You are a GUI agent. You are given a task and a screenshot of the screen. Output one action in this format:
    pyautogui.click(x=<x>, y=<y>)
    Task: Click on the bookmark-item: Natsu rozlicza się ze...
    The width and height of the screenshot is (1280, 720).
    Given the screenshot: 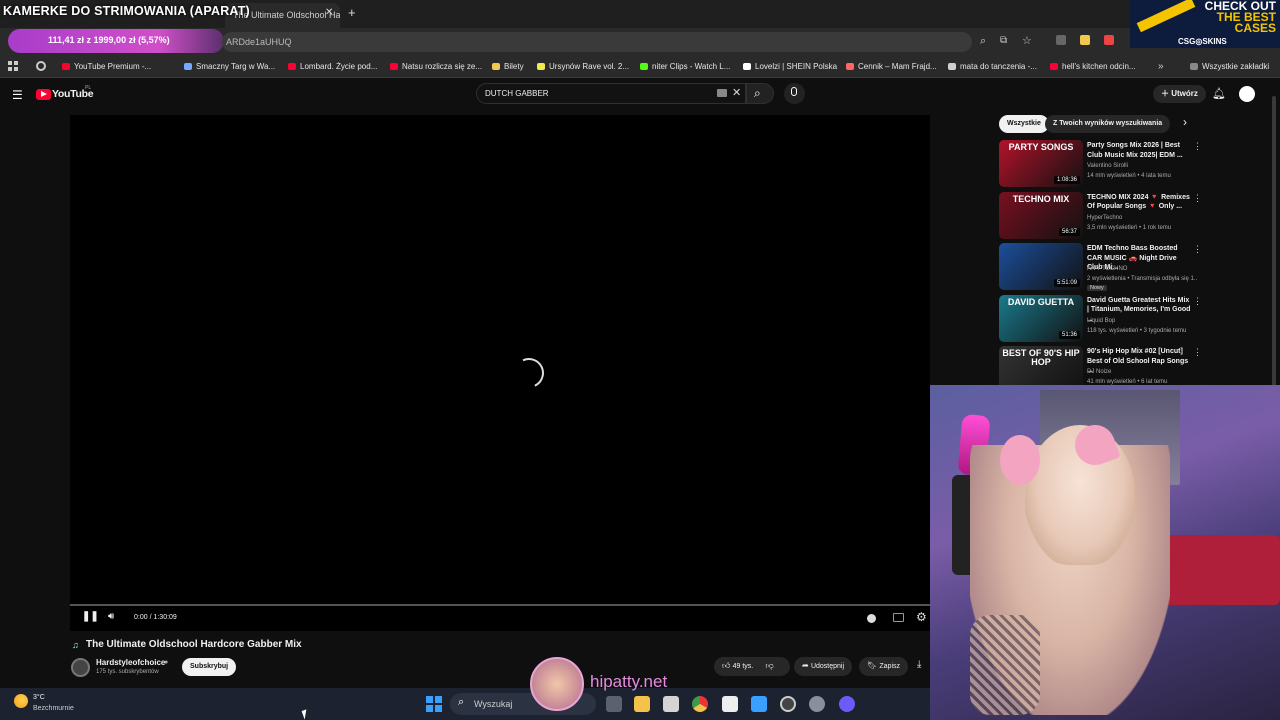 What is the action you would take?
    pyautogui.click(x=436, y=67)
    